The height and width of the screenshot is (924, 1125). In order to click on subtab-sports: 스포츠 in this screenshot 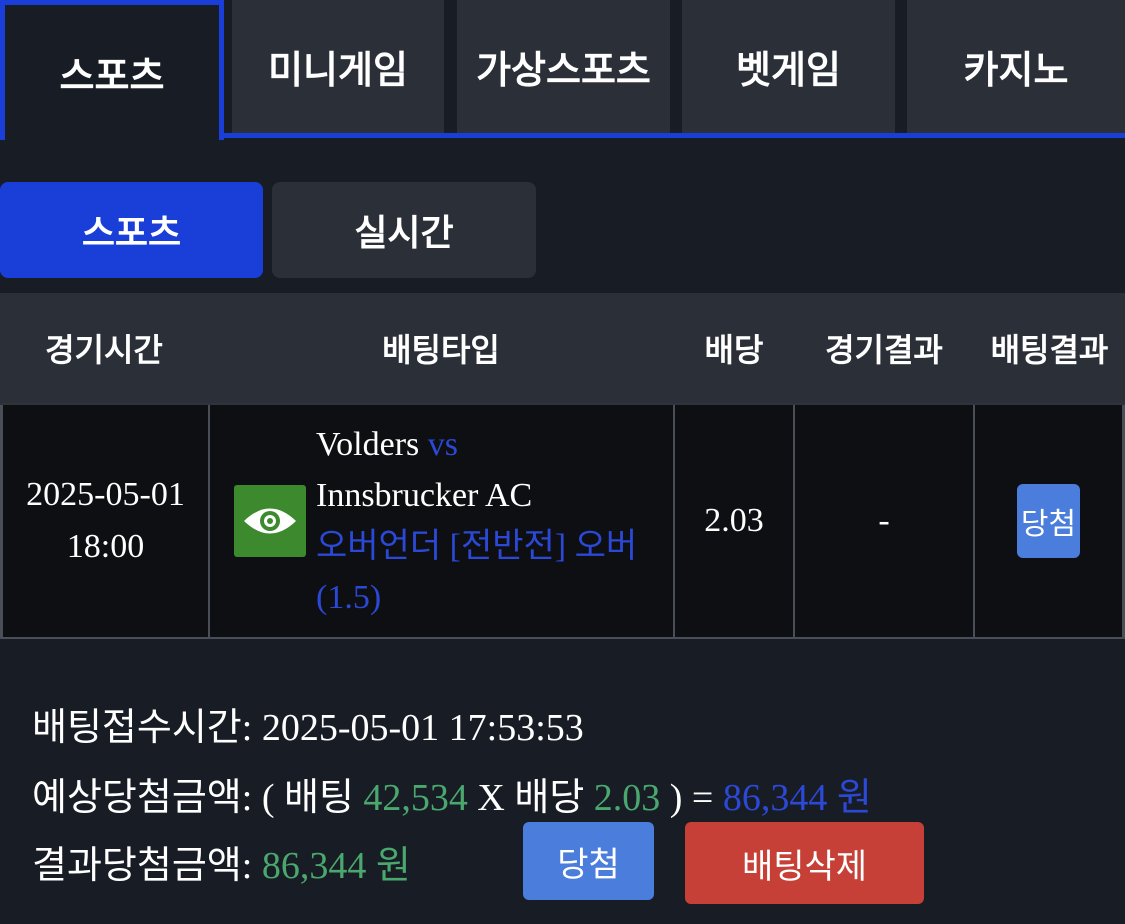, I will do `click(131, 230)`.